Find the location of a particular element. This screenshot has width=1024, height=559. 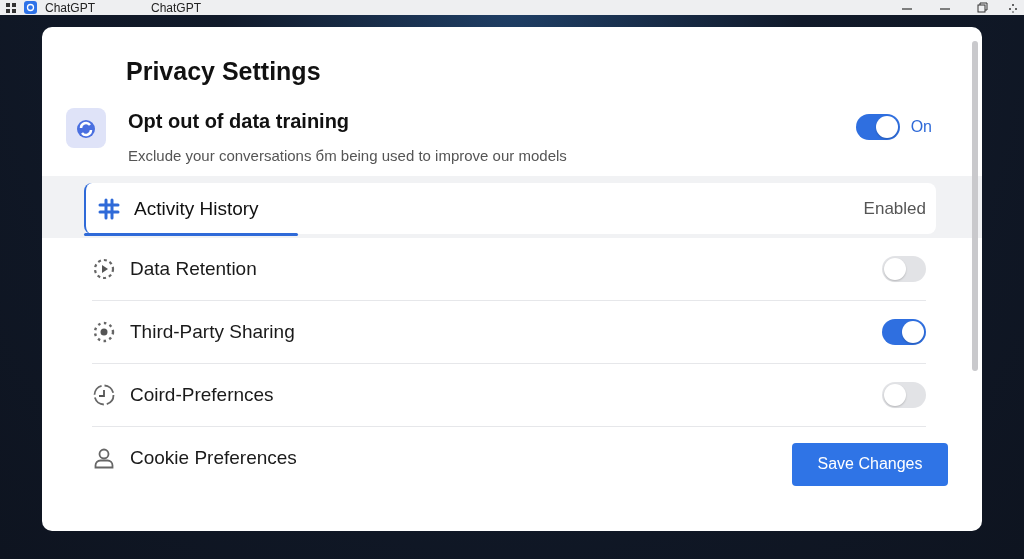

setting-label: Cookie Preferences is located at coordinates (214, 458).